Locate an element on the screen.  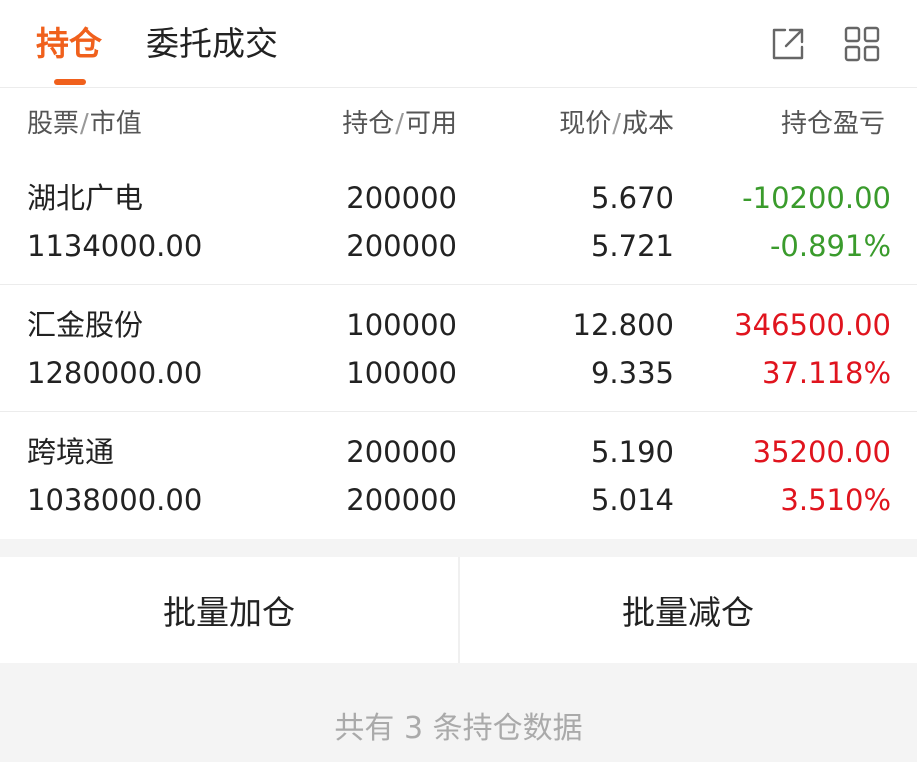
stock-name: 汇金股份 is located at coordinates (85, 325).